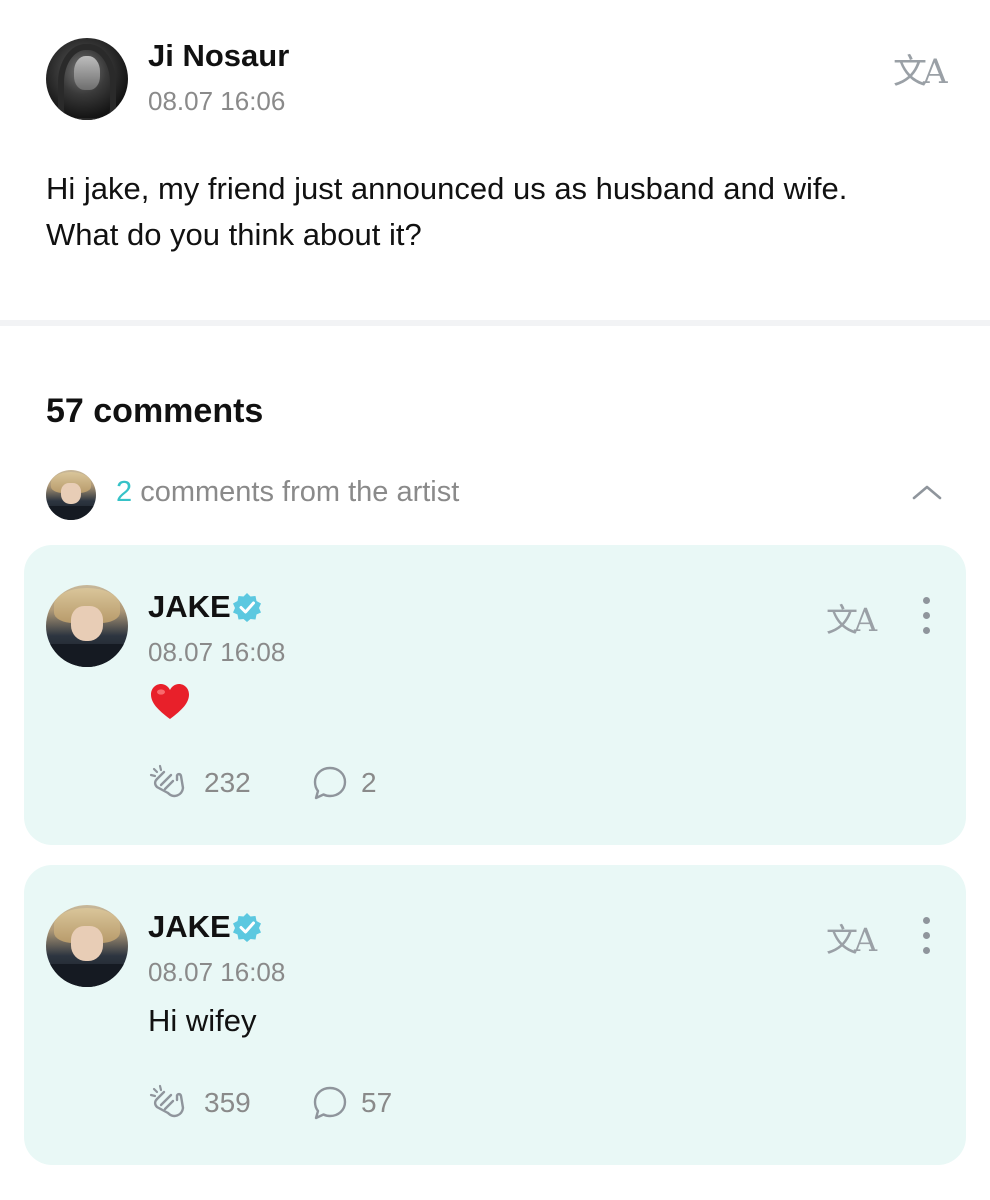 The image size is (990, 1200). I want to click on like-count: 232, so click(227, 782).